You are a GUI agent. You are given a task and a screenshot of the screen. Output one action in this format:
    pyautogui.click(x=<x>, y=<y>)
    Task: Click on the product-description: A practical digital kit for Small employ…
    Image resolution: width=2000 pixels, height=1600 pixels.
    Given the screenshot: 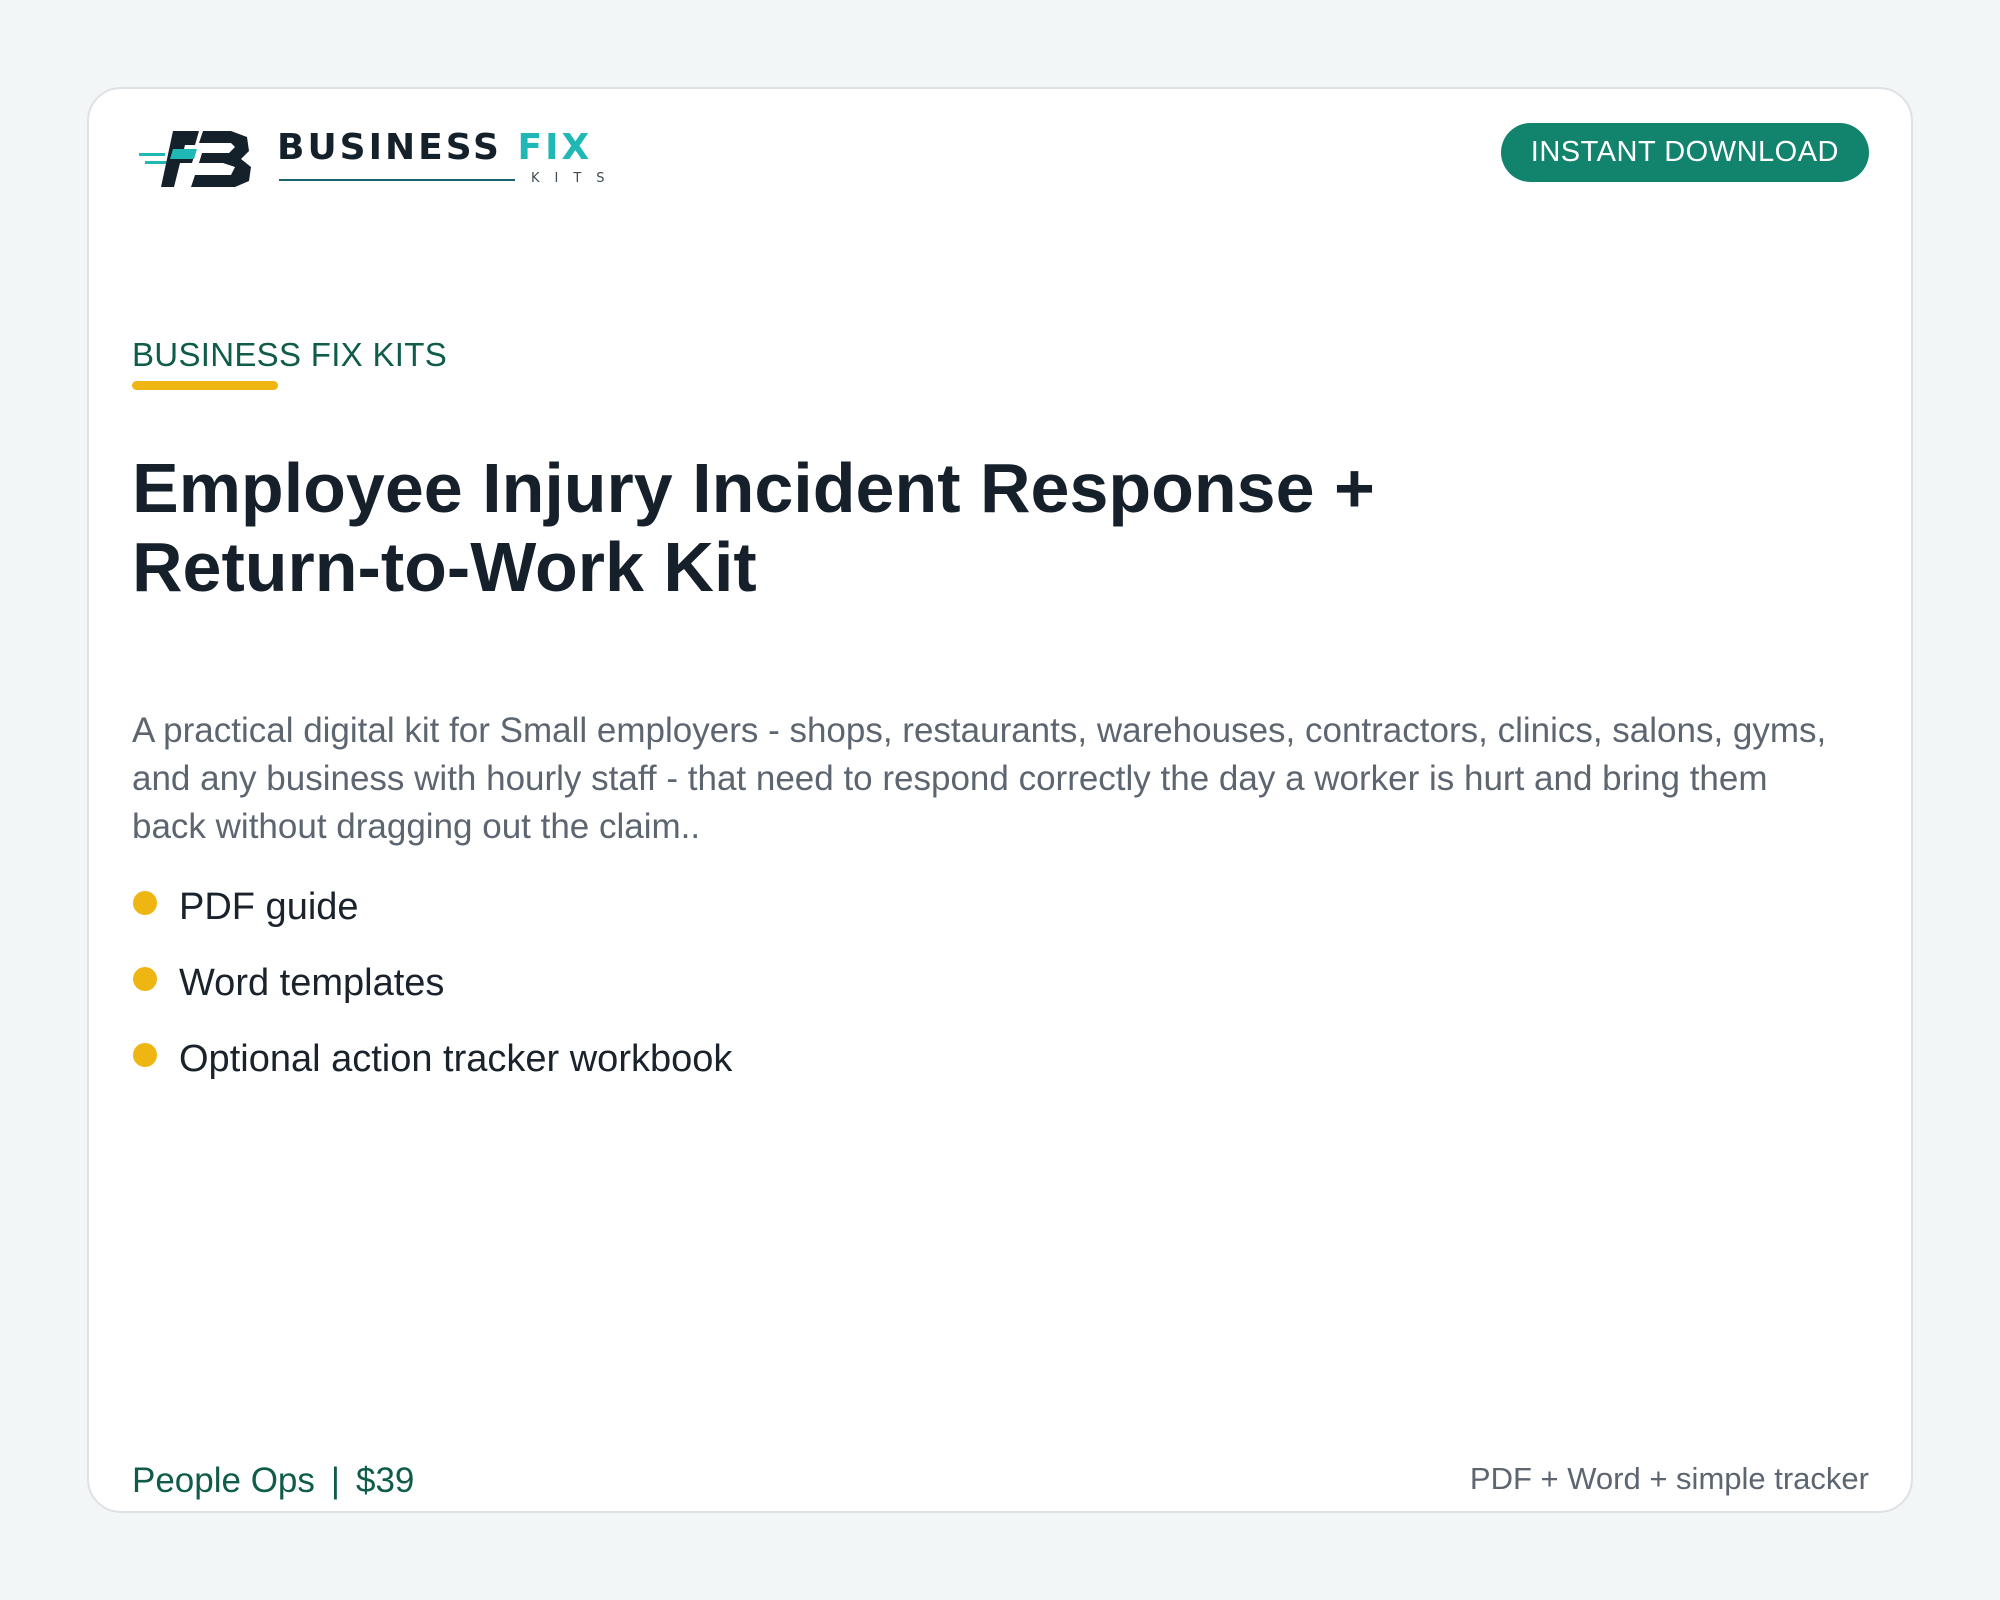 What is the action you would take?
    pyautogui.click(x=979, y=778)
    